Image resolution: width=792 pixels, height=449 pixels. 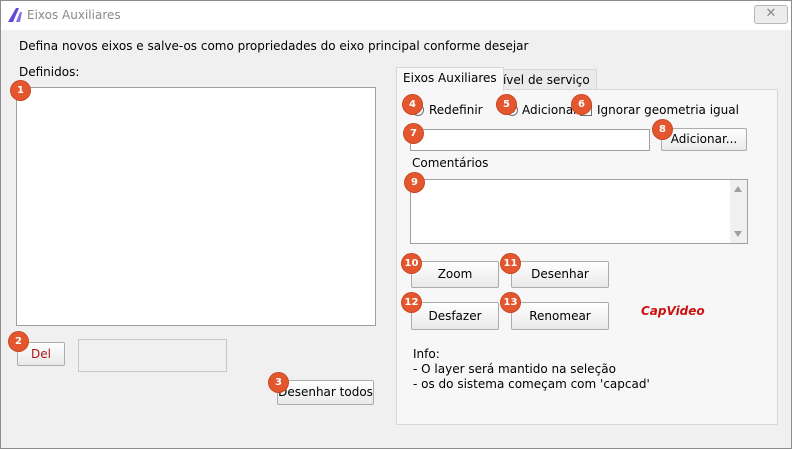 I want to click on draw-button: Desenhar, so click(x=560, y=274).